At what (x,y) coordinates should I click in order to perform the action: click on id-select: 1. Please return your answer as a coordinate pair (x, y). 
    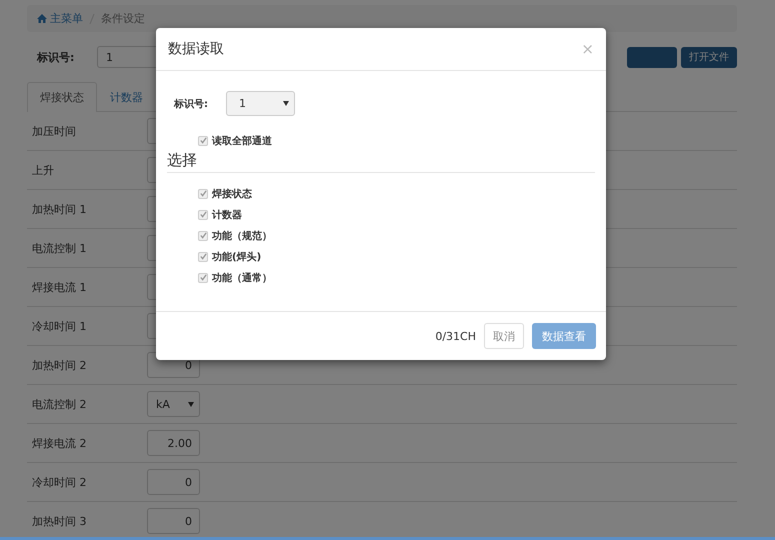
    Looking at the image, I should click on (260, 103).